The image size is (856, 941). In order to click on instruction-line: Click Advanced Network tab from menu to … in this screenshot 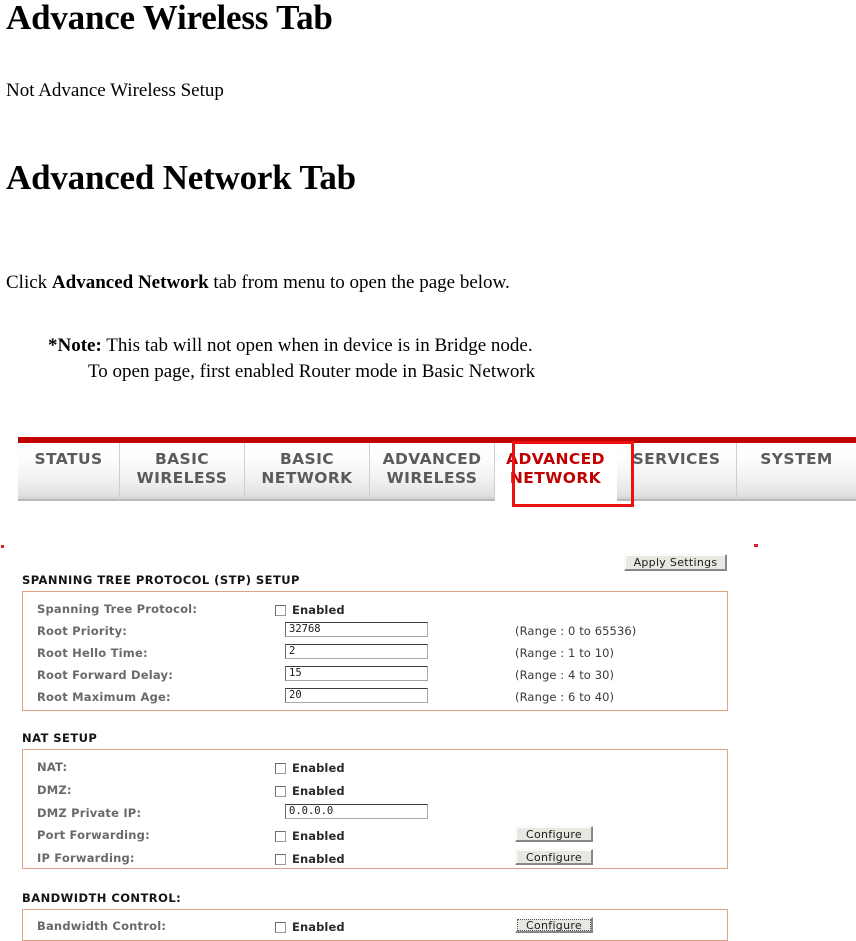, I will do `click(428, 283)`.